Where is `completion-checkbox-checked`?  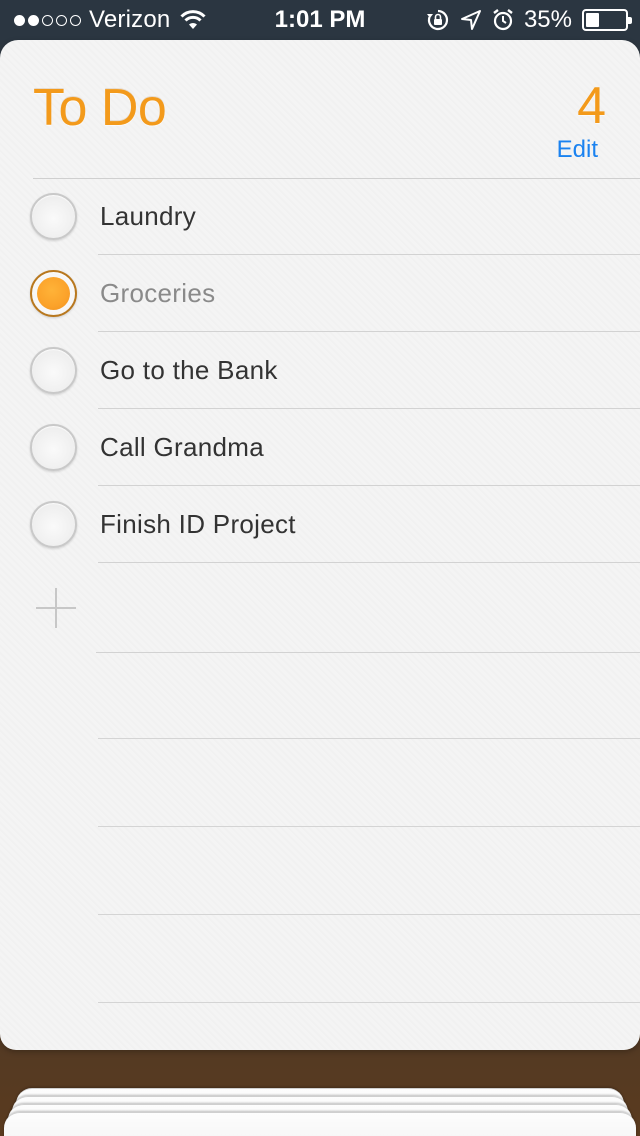
completion-checkbox-checked is located at coordinates (53, 293).